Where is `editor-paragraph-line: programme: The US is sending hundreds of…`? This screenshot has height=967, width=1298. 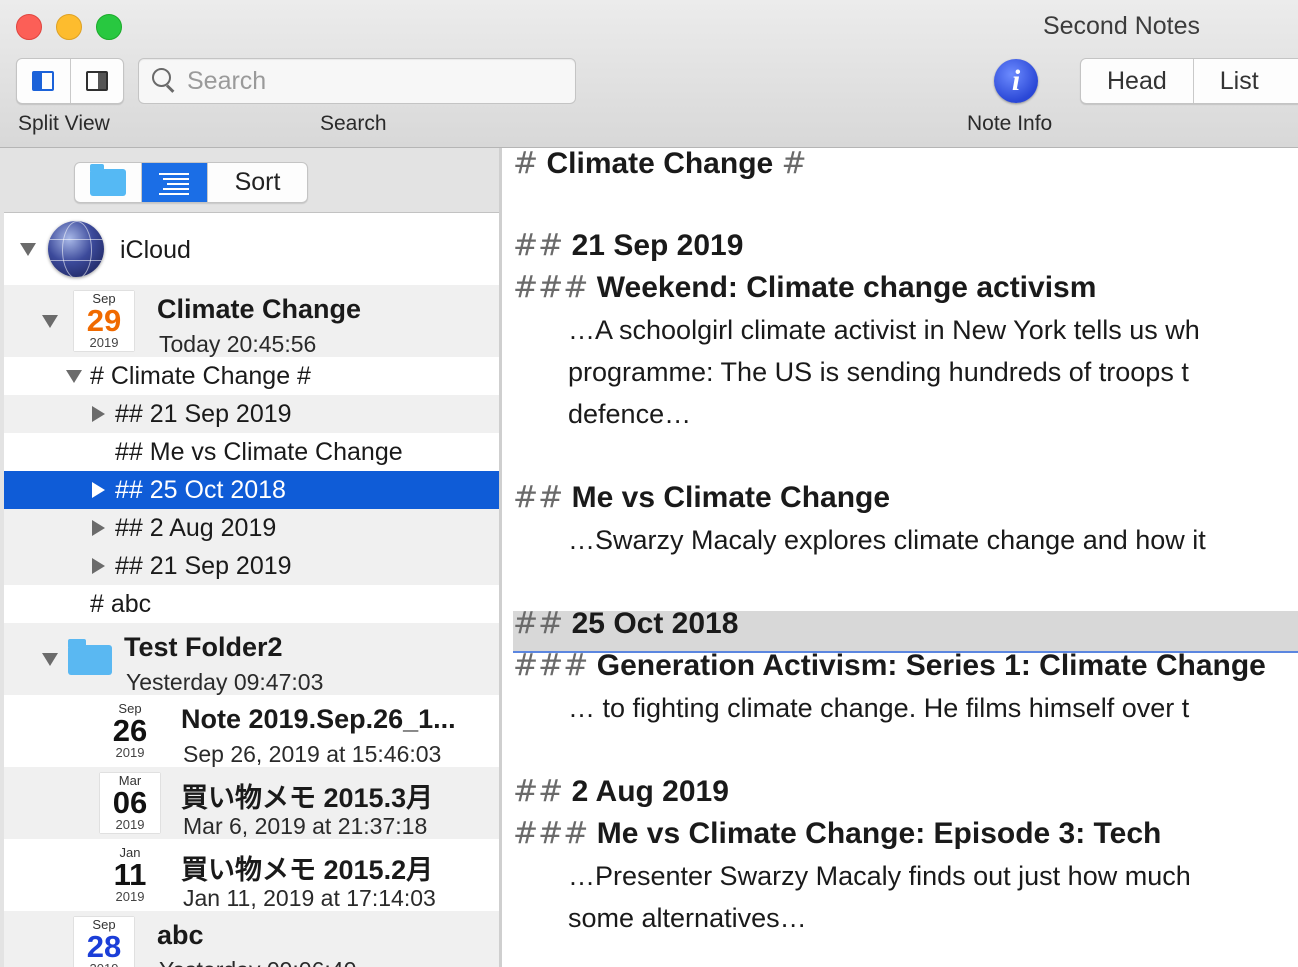
editor-paragraph-line: programme: The US is sending hundreds of… is located at coordinates (878, 372).